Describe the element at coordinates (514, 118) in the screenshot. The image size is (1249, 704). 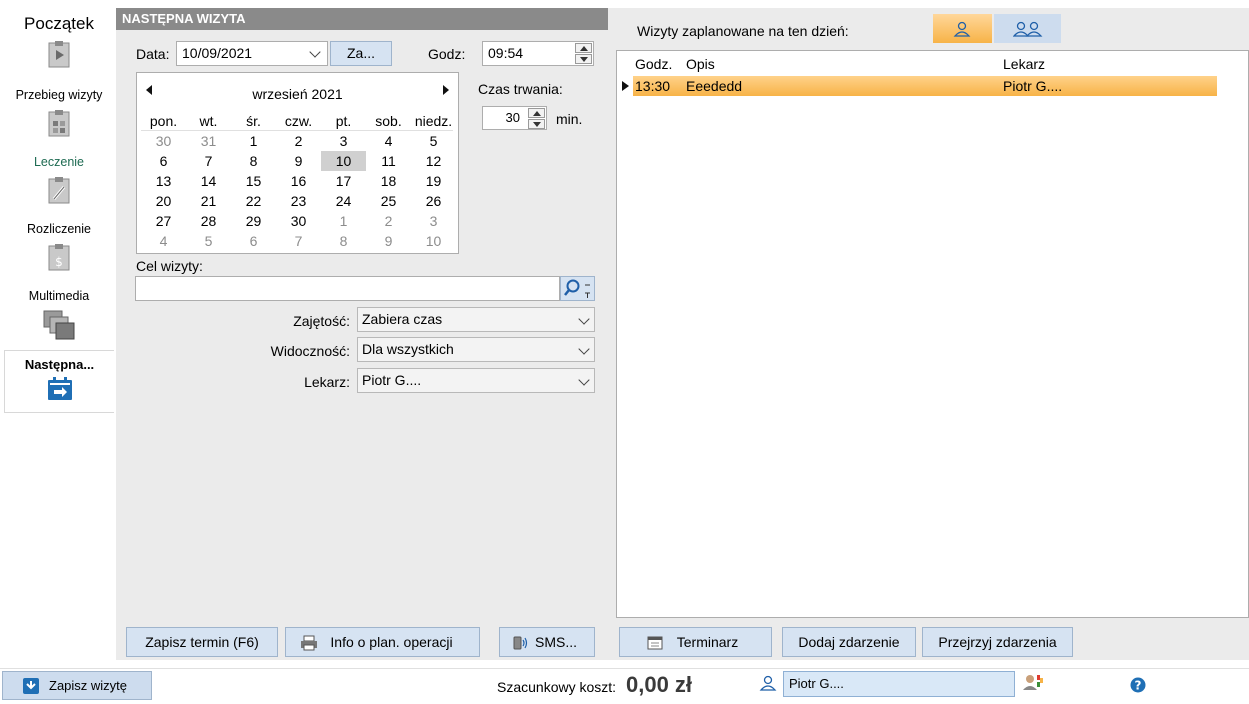
I see `duration-input: 30` at that location.